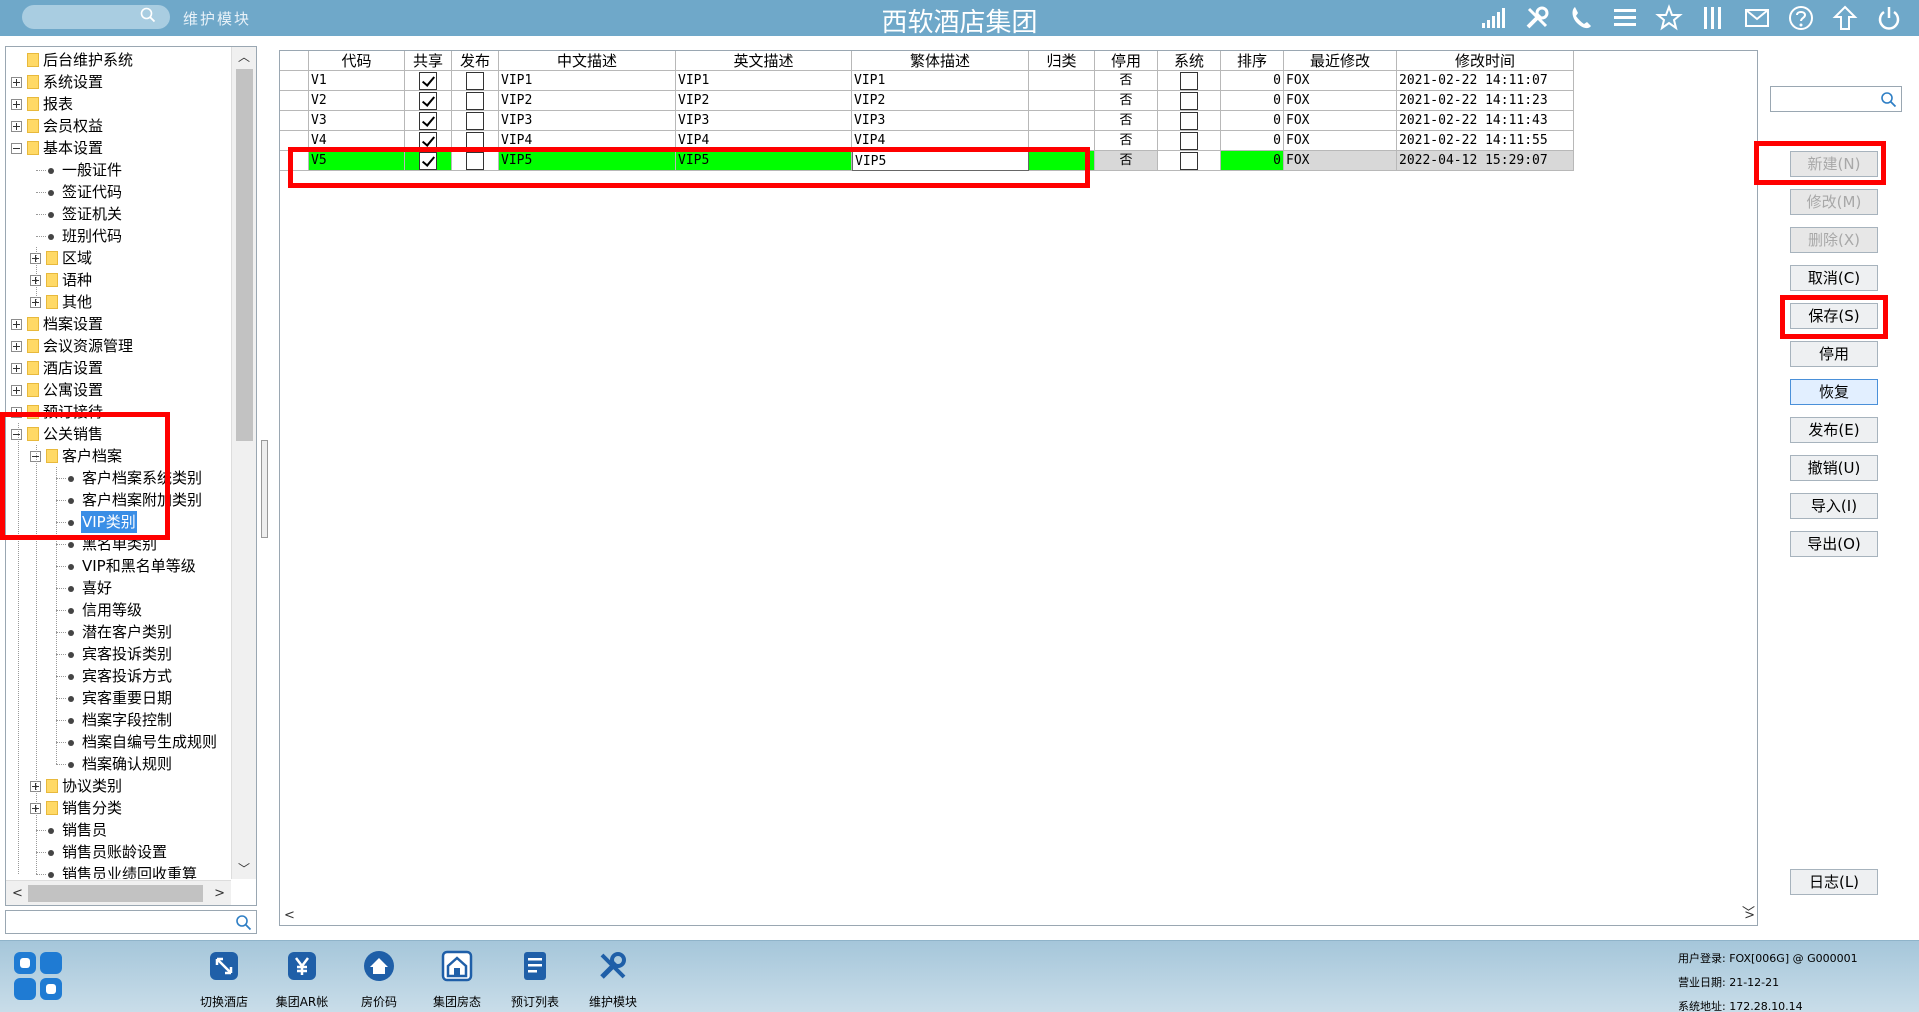 The height and width of the screenshot is (1012, 1919). I want to click on tree-node-label: 喜好, so click(97, 588).